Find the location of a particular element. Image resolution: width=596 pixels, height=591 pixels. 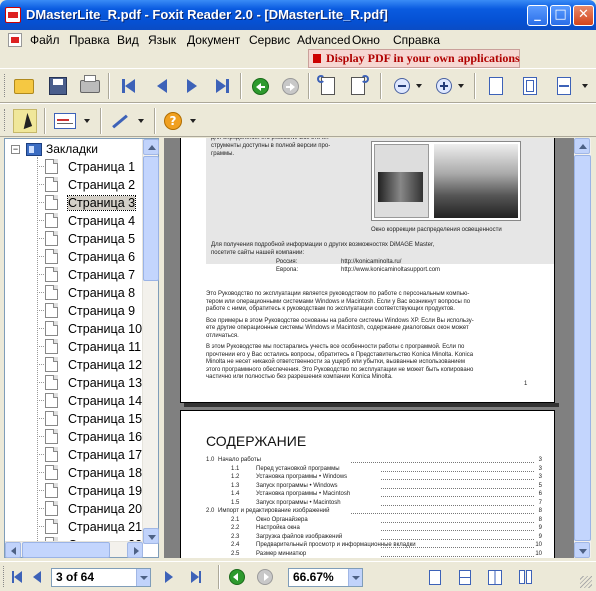

menu-file: Файл is located at coordinates (45, 40).